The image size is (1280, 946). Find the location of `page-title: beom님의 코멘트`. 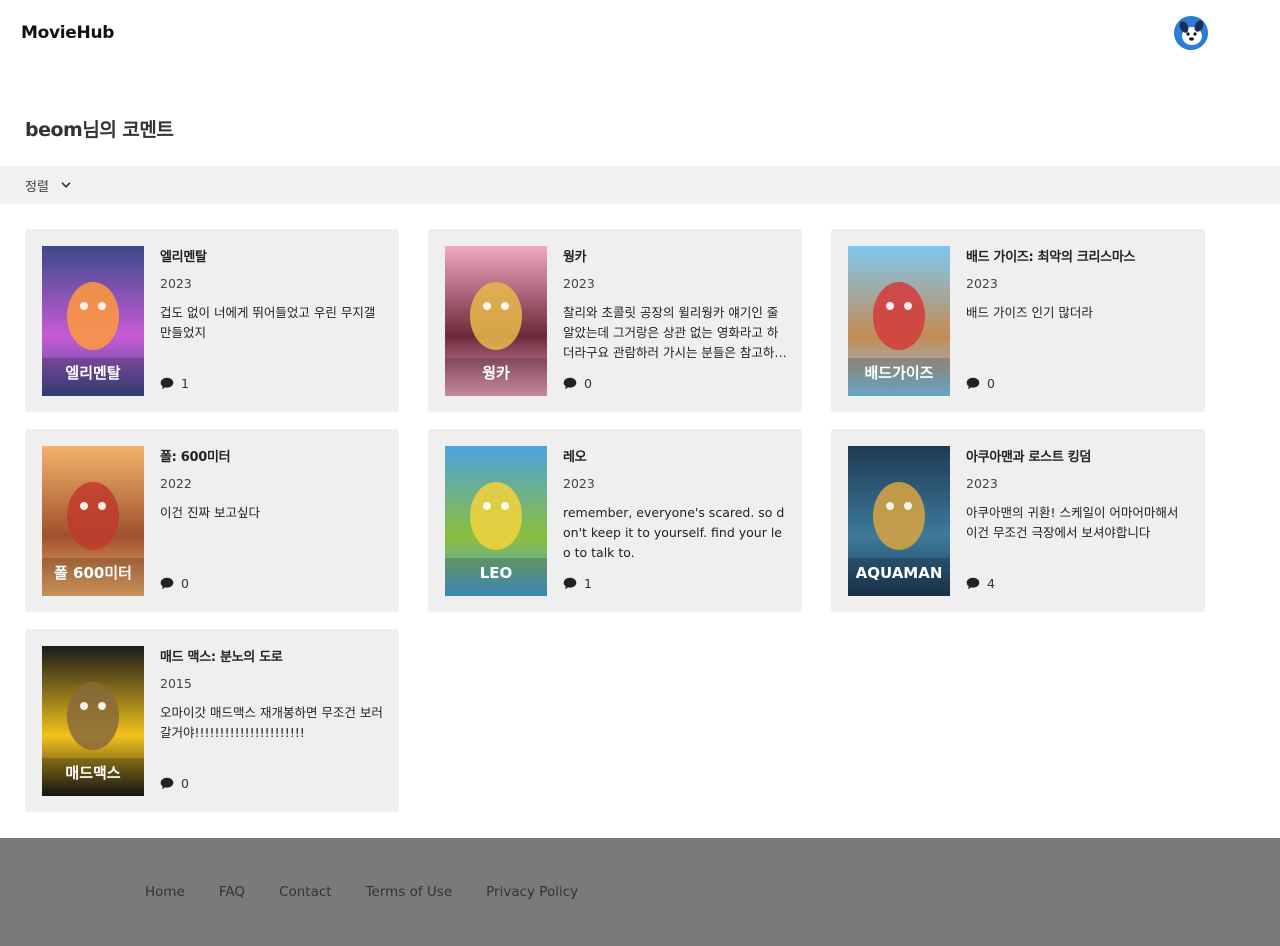

page-title: beom님의 코멘트 is located at coordinates (99, 130).